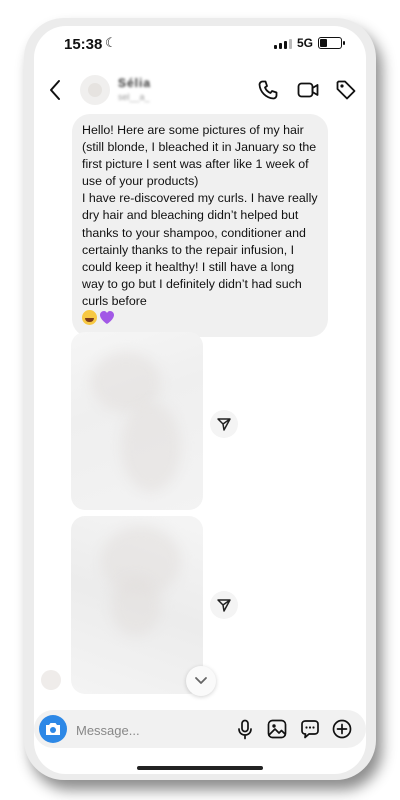 The height and width of the screenshot is (800, 400). I want to click on status-bar: 15:38 ☾ 5G, so click(200, 43).